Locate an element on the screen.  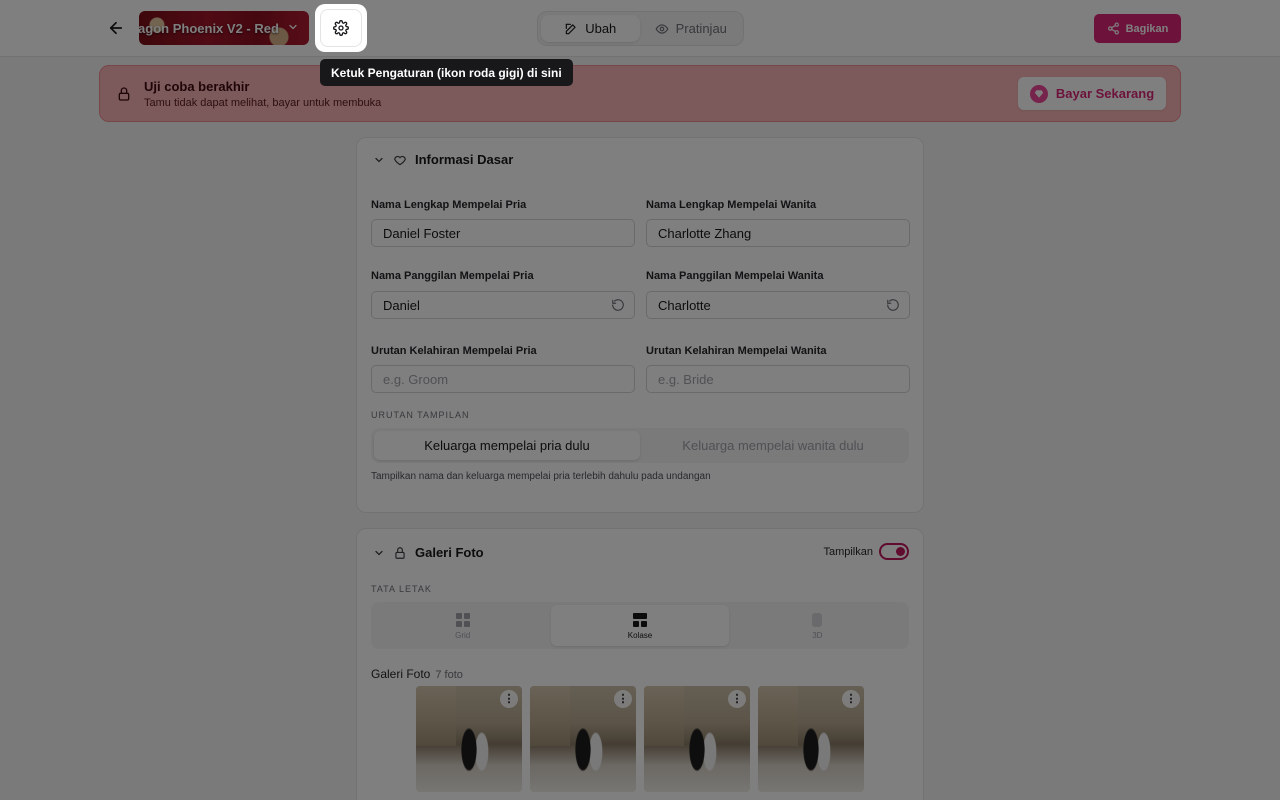
settings-highlight is located at coordinates (341, 28).